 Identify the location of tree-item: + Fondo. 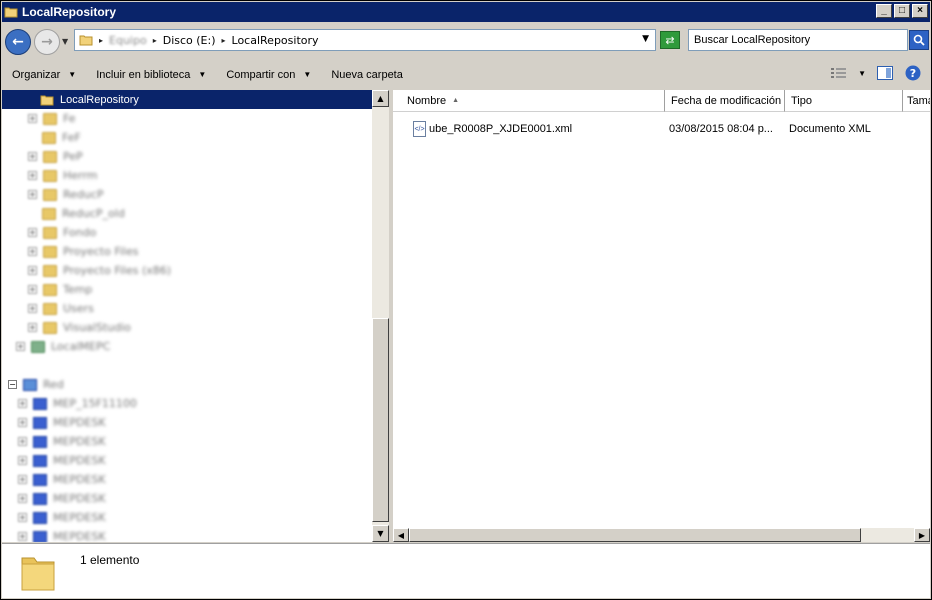
(62, 232).